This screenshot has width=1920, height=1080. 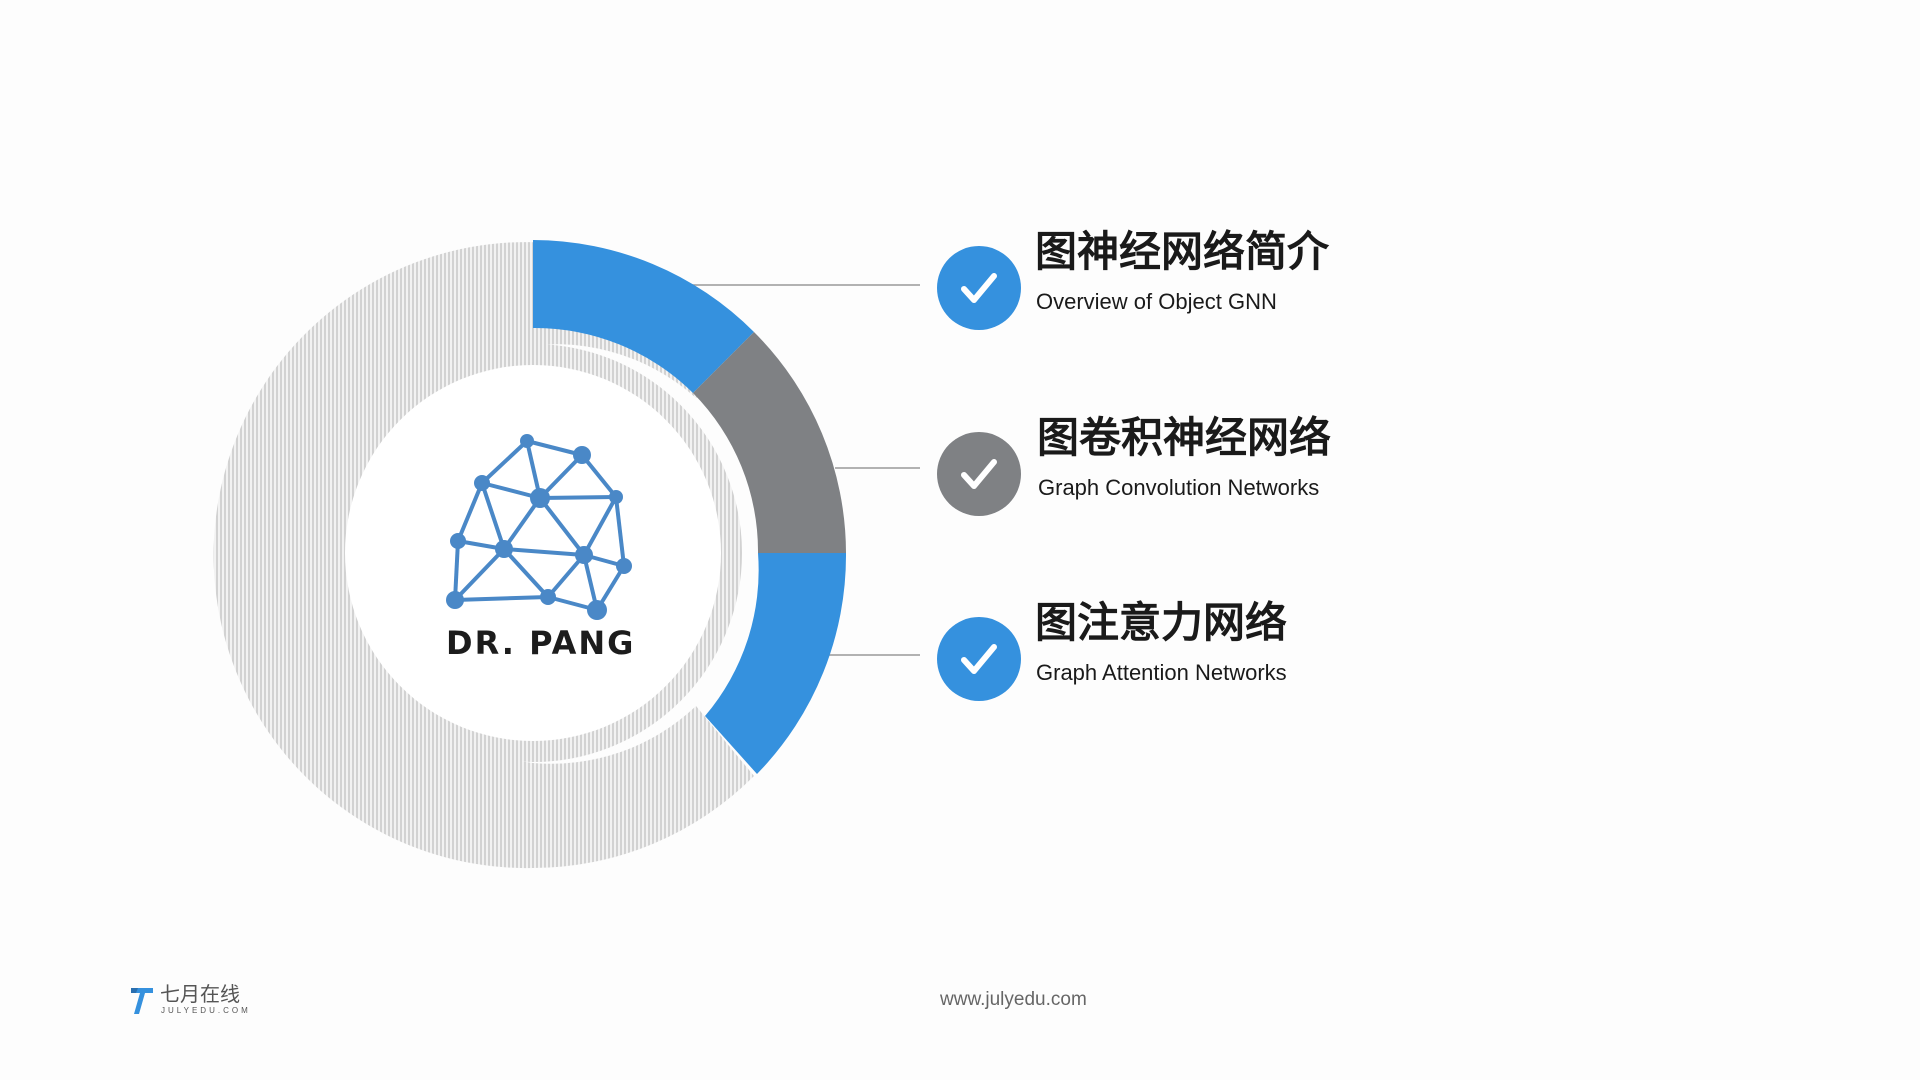 I want to click on item-title: 图注意力网络, so click(x=1161, y=622).